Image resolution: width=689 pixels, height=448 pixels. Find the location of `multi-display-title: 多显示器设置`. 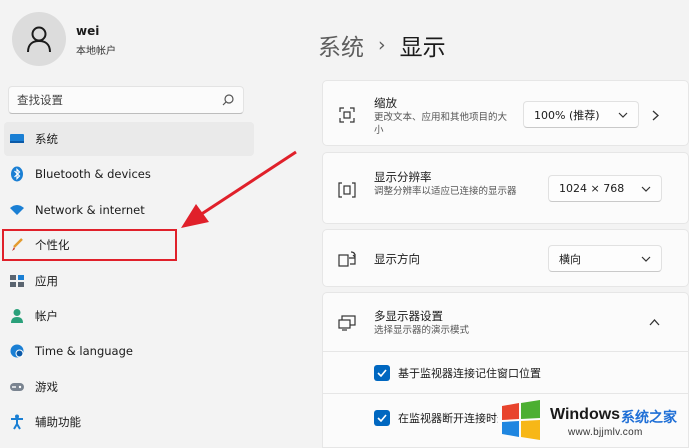

multi-display-title: 多显示器设置 is located at coordinates (408, 316).